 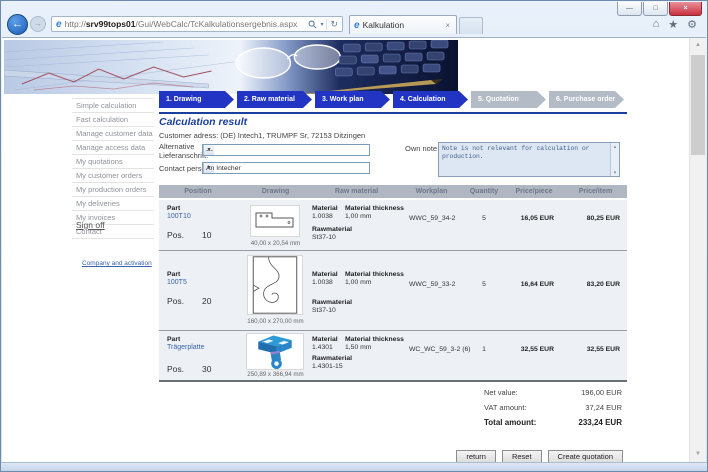 What do you see at coordinates (656, 24) in the screenshot?
I see `home-icon: ⌂` at bounding box center [656, 24].